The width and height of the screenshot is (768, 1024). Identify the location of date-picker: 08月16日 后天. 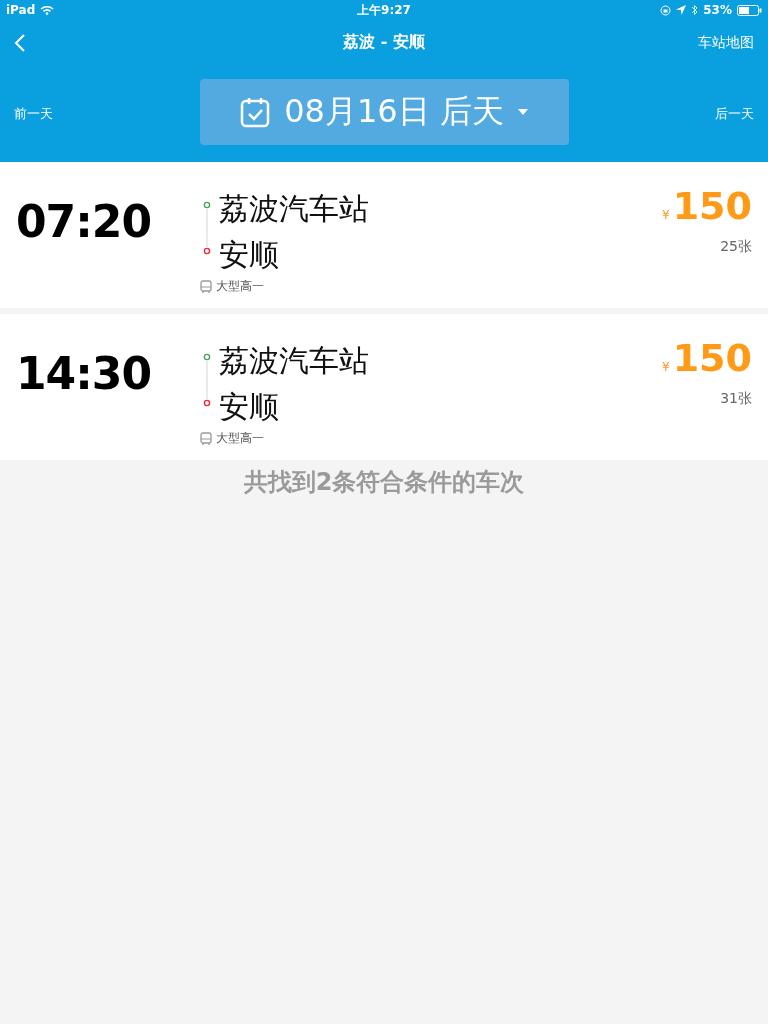
(384, 112).